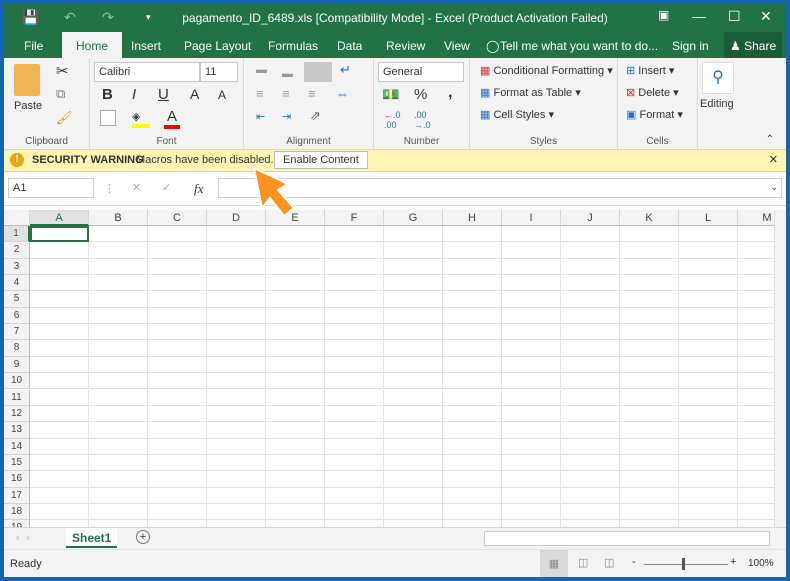 The width and height of the screenshot is (790, 581). What do you see at coordinates (354, 234) in the screenshot?
I see `cell-F1` at bounding box center [354, 234].